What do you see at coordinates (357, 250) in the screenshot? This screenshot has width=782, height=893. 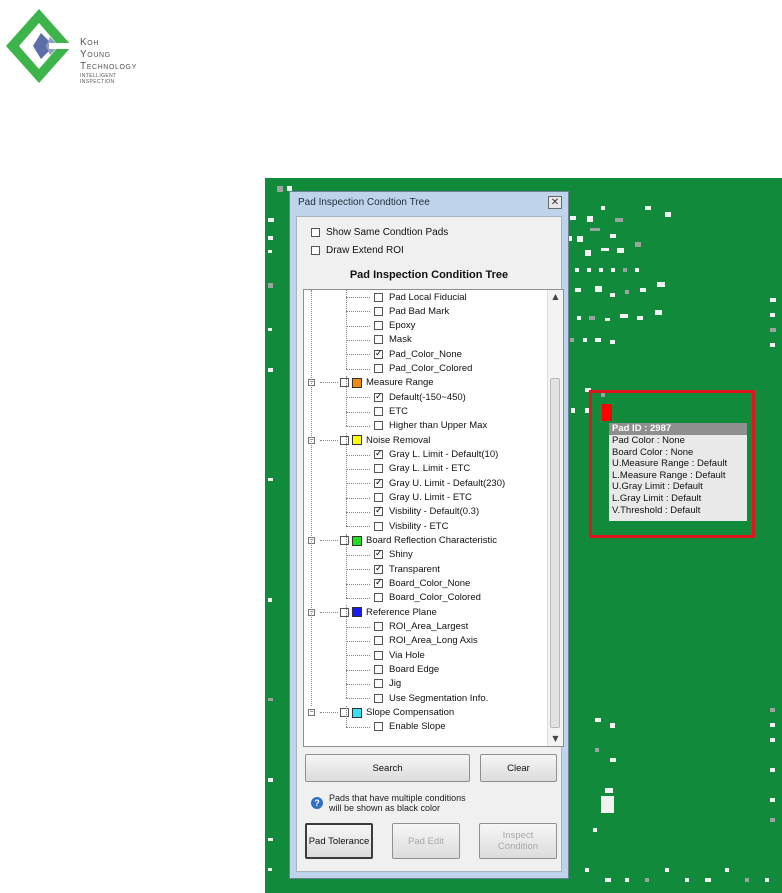 I see `draw-extend-roi-option: Draw Extend ROI` at bounding box center [357, 250].